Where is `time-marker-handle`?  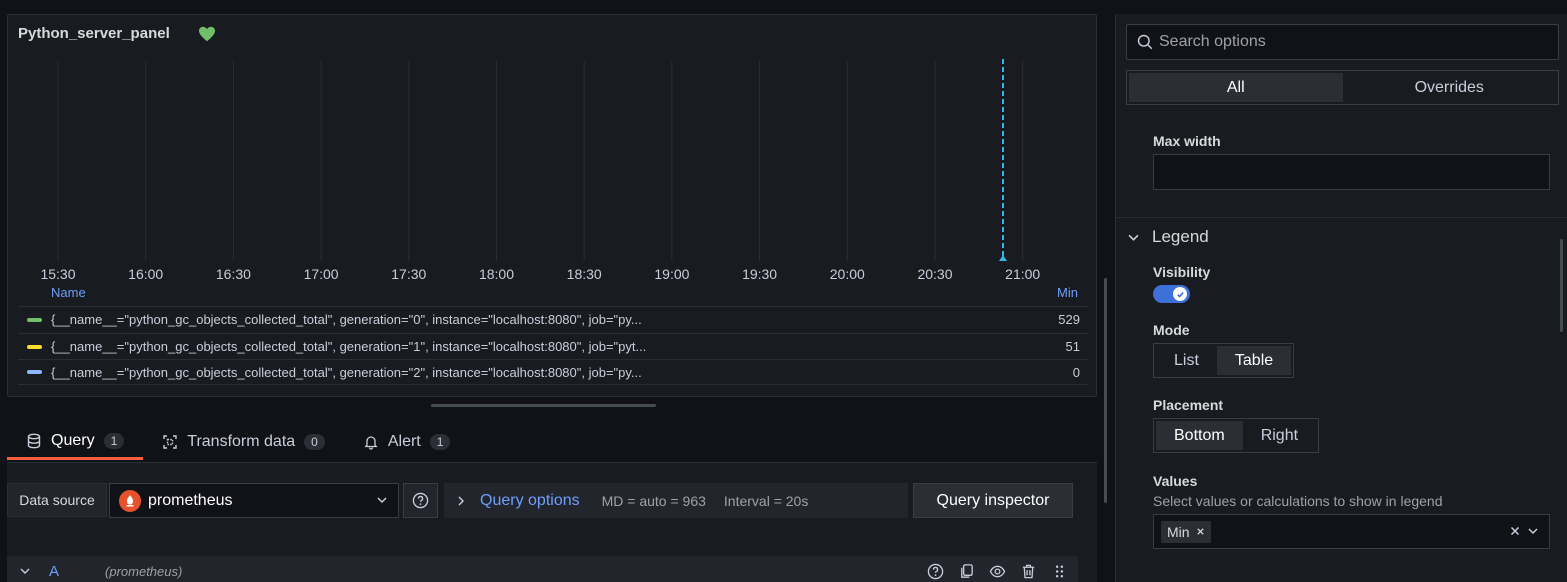
time-marker-handle is located at coordinates (1003, 258).